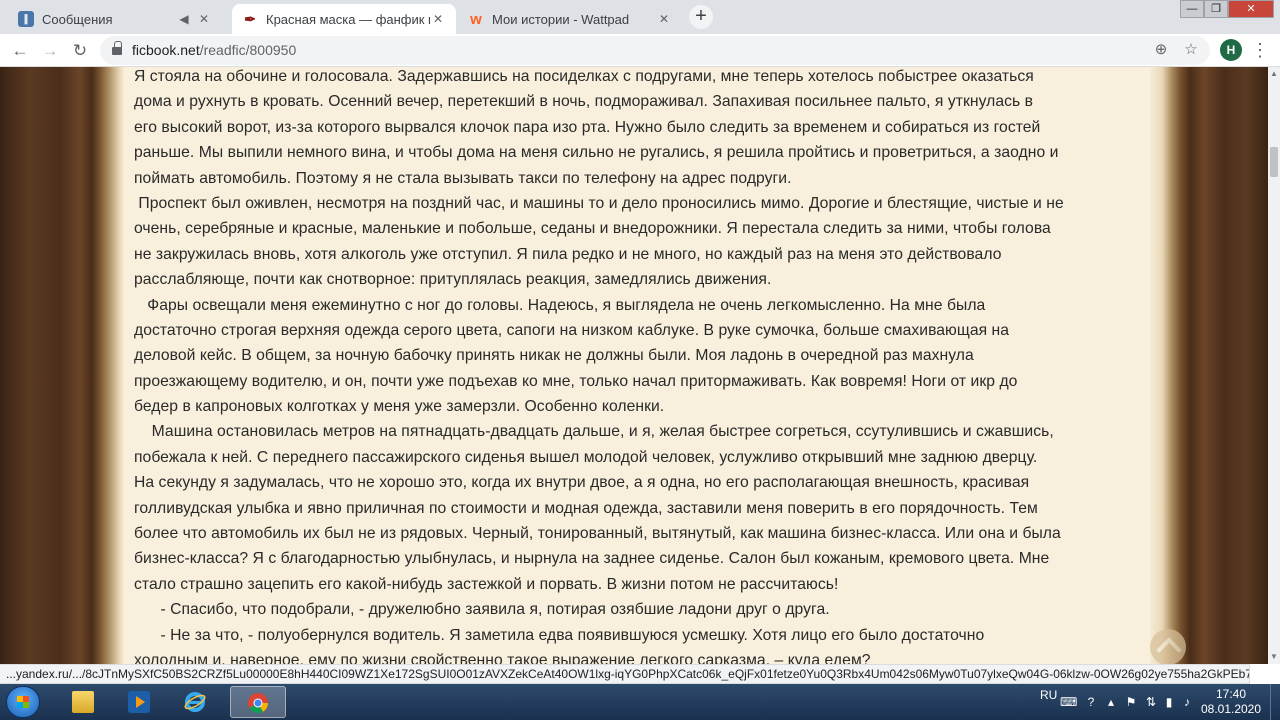 The width and height of the screenshot is (1280, 720). I want to click on tab-title: Мои истории - Wattpad, so click(561, 19).